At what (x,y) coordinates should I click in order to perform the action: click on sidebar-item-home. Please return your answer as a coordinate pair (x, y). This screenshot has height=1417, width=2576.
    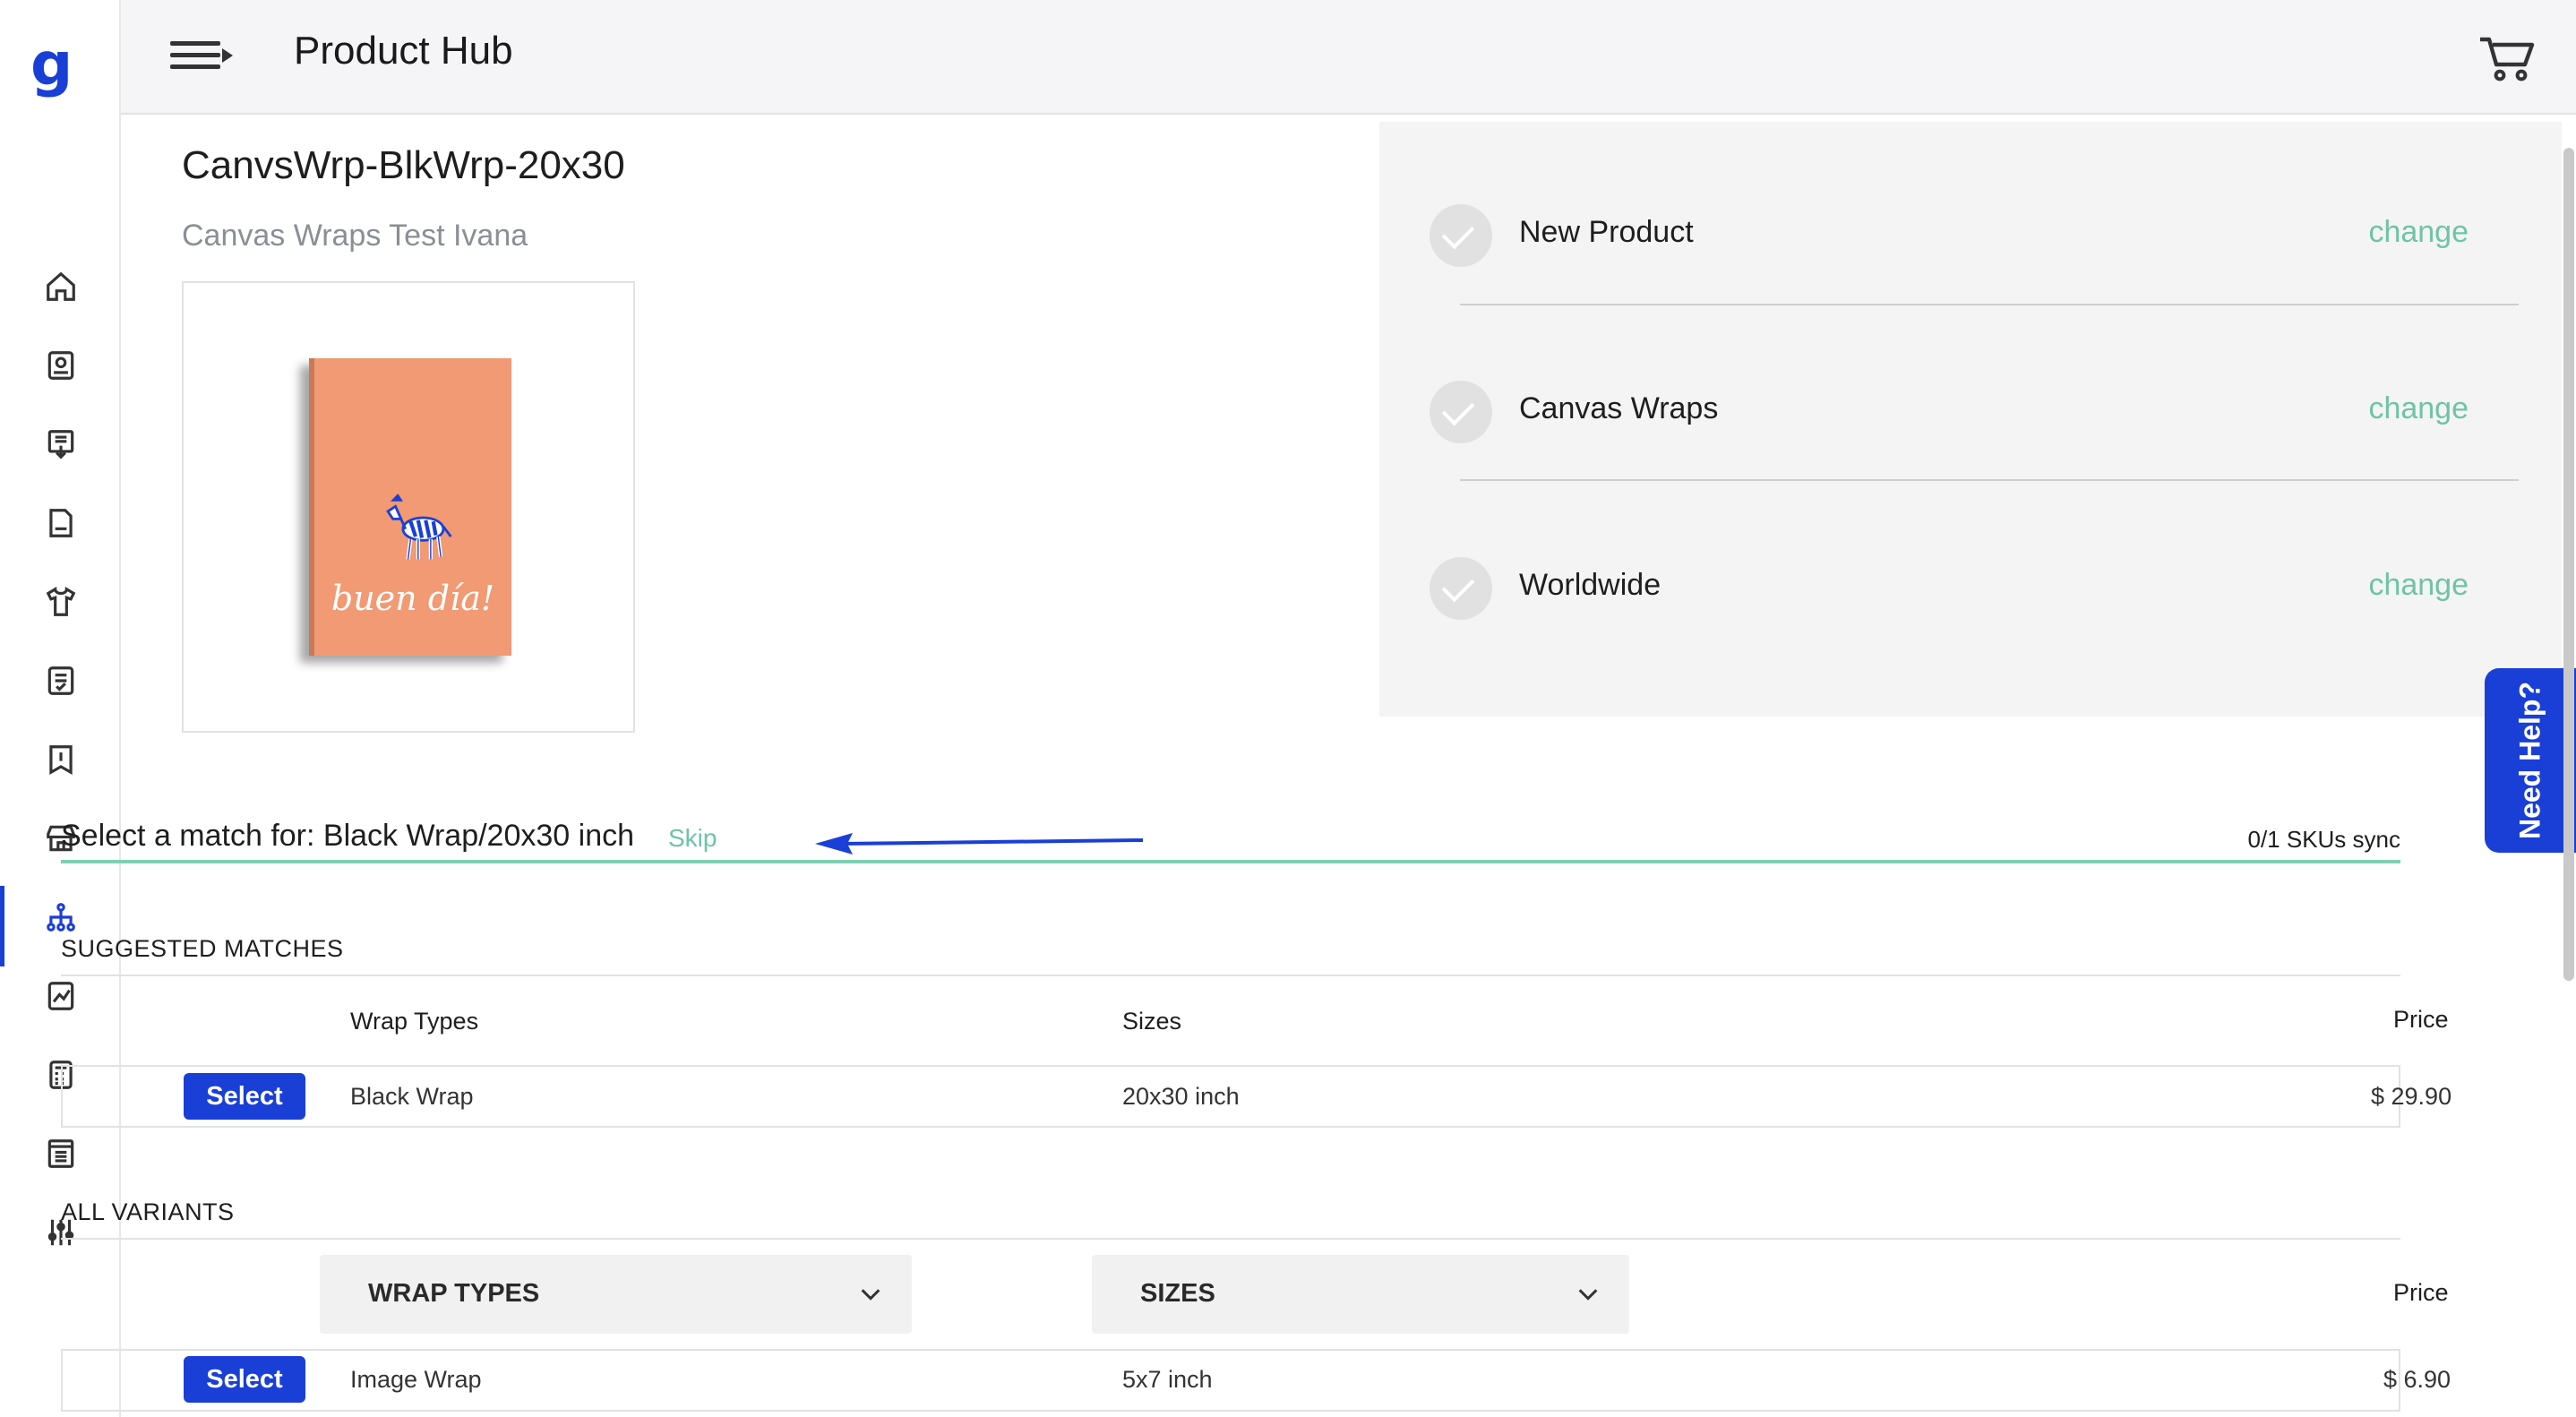
    Looking at the image, I should click on (60, 286).